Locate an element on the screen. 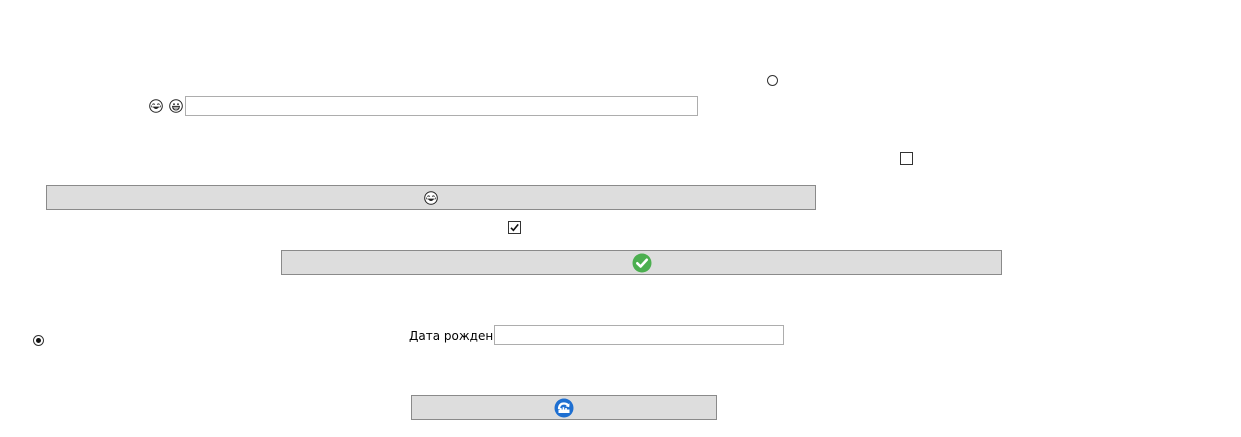  top-text-input is located at coordinates (441, 106).